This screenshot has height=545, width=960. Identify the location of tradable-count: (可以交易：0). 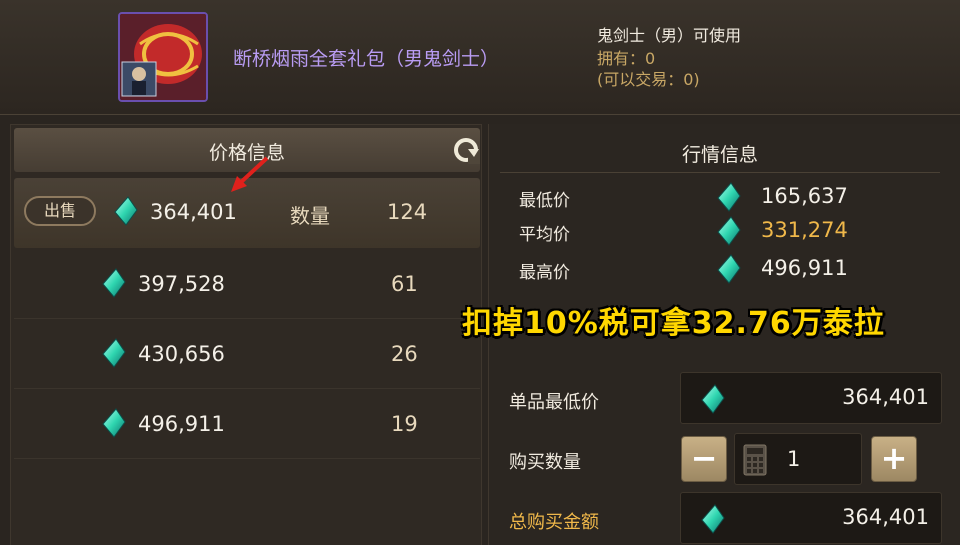
(648, 79).